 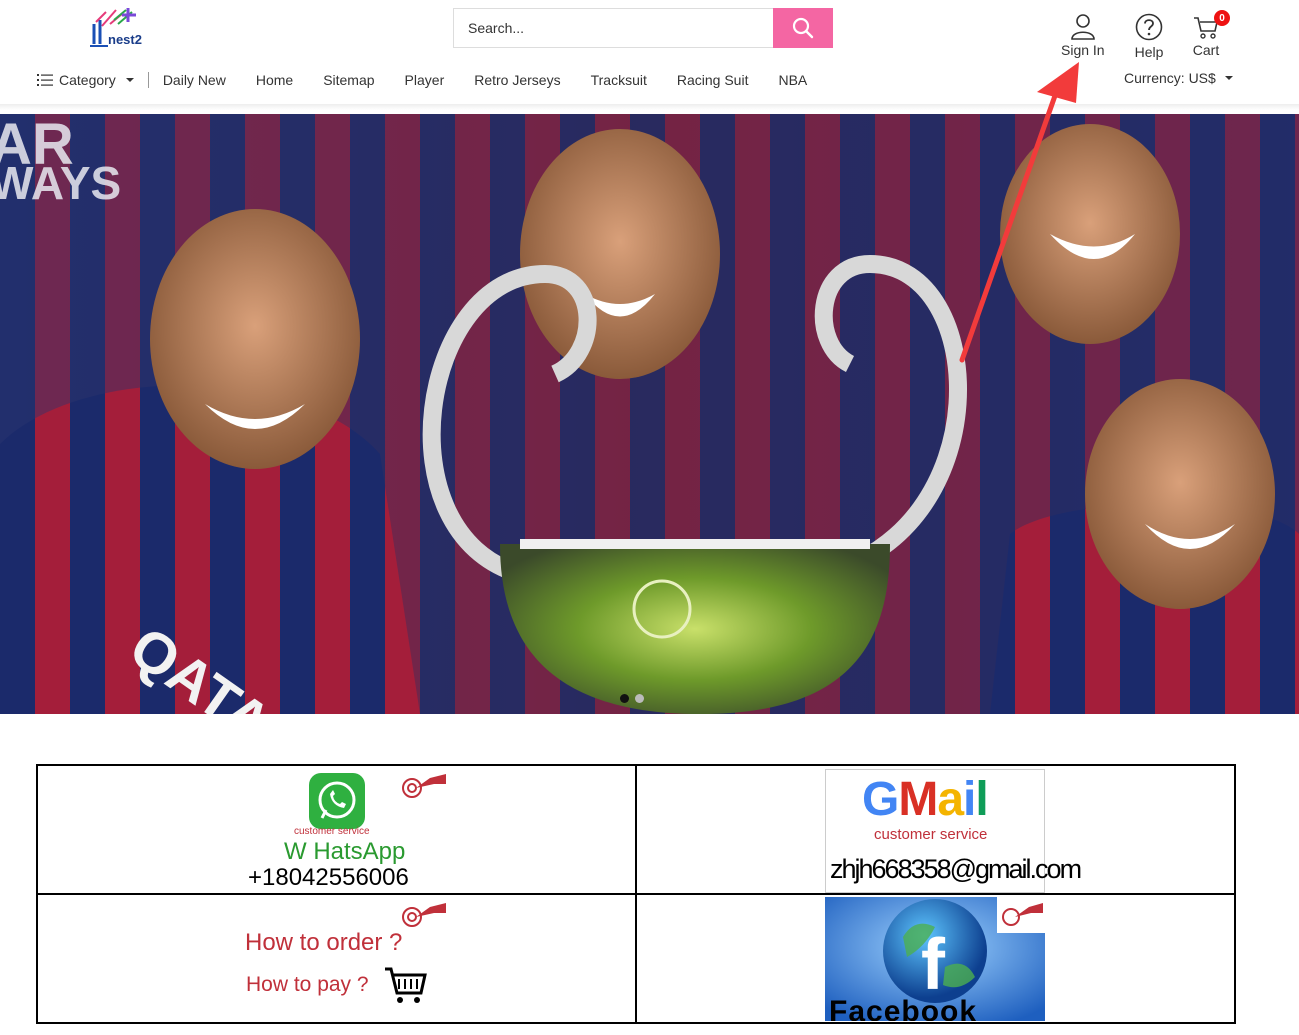 I want to click on nav-link-tracksuit: Tracksuit, so click(x=619, y=80).